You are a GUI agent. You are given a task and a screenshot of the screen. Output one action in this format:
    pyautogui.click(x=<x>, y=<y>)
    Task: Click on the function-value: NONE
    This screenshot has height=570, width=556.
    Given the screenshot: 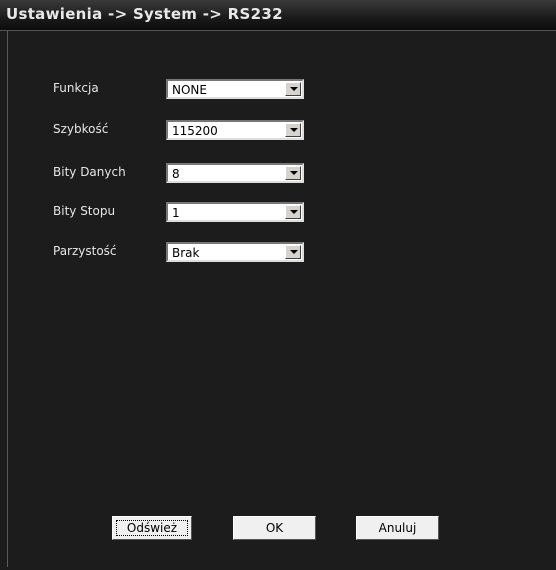 What is the action you would take?
    pyautogui.click(x=189, y=90)
    